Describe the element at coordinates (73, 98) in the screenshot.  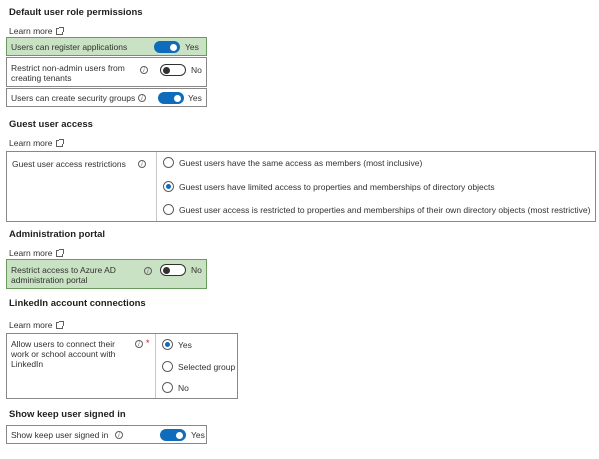
I see `security-groups-label: Users can create security groups` at that location.